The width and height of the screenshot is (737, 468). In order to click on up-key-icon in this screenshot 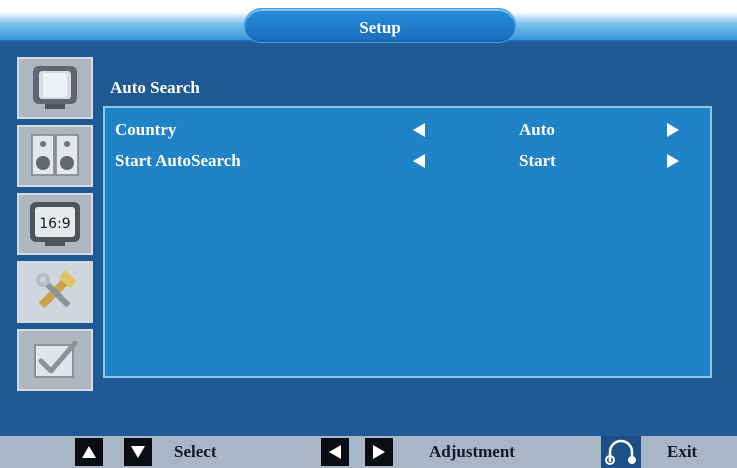, I will do `click(89, 452)`.